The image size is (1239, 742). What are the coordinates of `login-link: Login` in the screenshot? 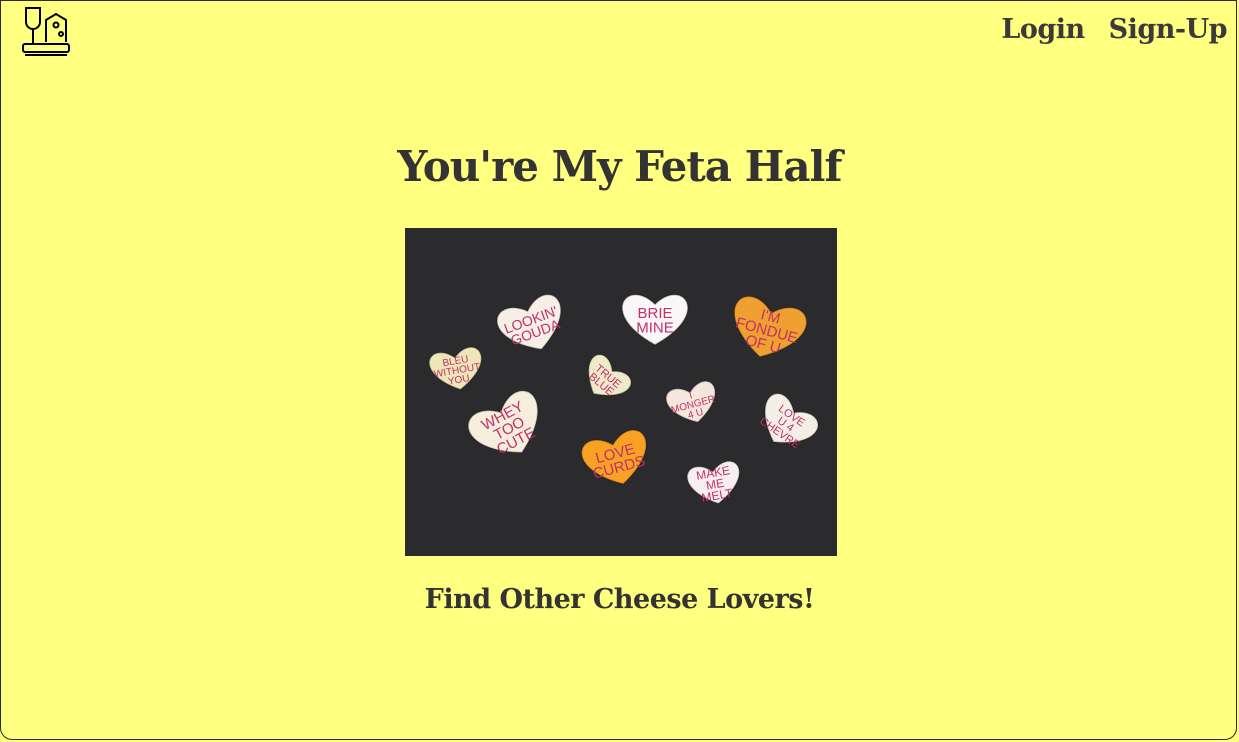 It's located at (1043, 29).